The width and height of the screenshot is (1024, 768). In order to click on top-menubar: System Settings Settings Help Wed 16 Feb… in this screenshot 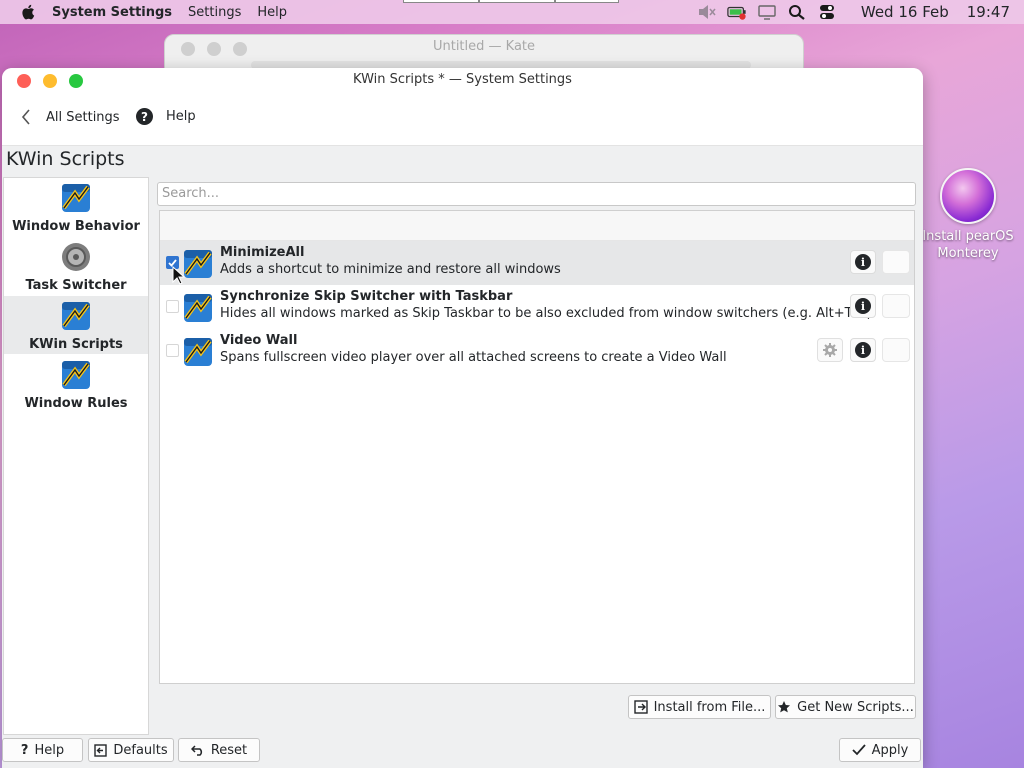, I will do `click(512, 12)`.